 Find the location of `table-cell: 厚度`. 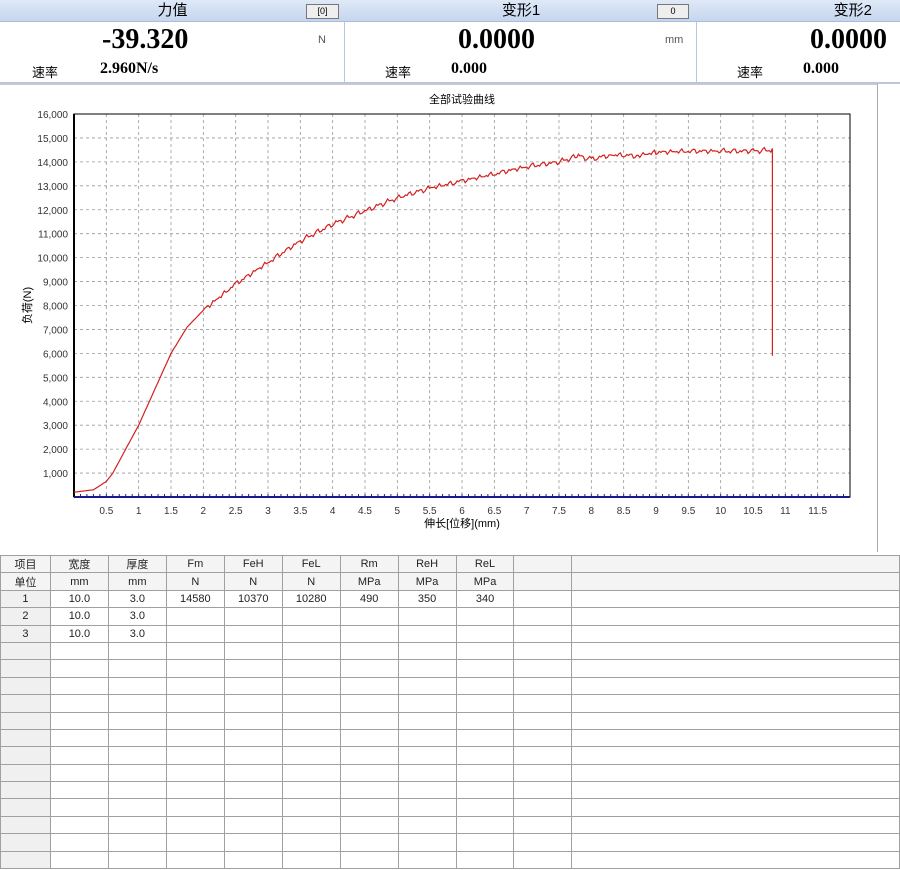

table-cell: 厚度 is located at coordinates (137, 564).